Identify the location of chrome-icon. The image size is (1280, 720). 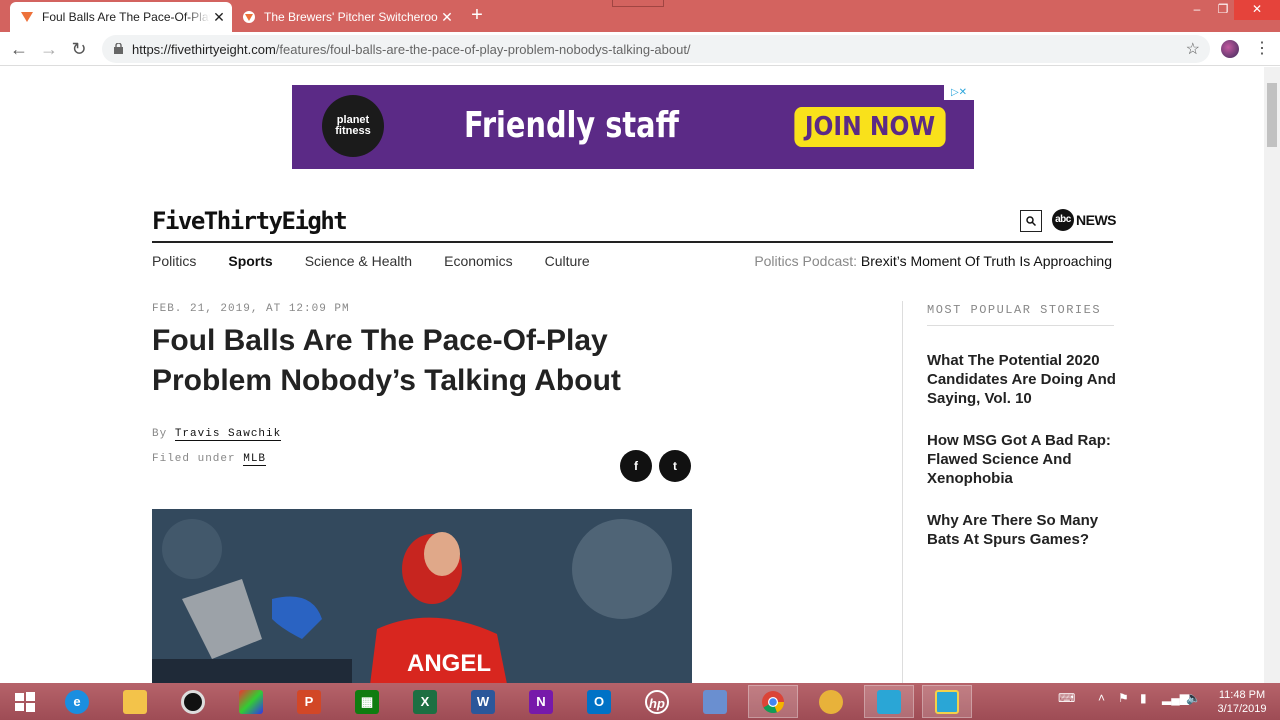
(773, 701).